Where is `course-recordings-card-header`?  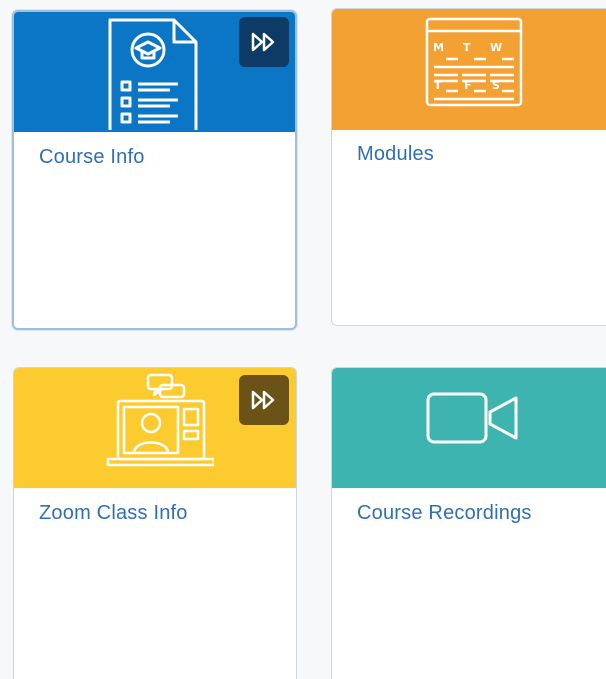 course-recordings-card-header is located at coordinates (469, 428).